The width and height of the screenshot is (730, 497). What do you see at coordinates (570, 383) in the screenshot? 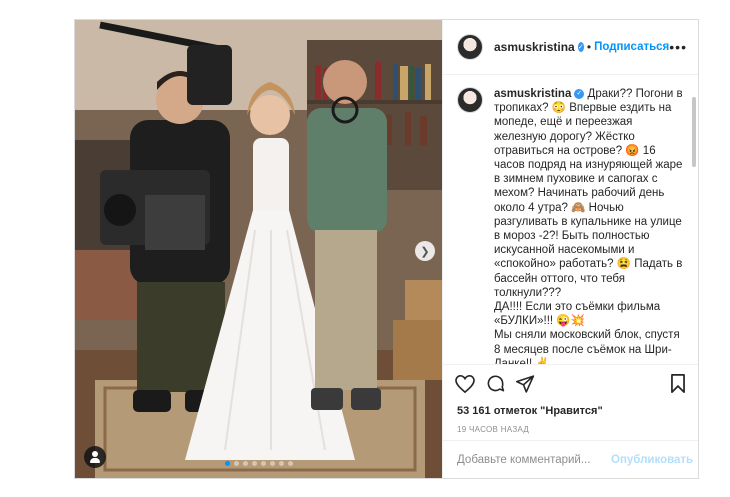
I see `action-bar` at bounding box center [570, 383].